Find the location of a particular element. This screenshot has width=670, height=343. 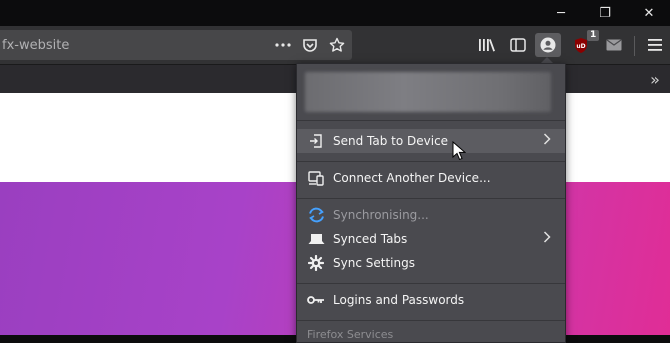

restore-icon: ❐ is located at coordinates (605, 13).